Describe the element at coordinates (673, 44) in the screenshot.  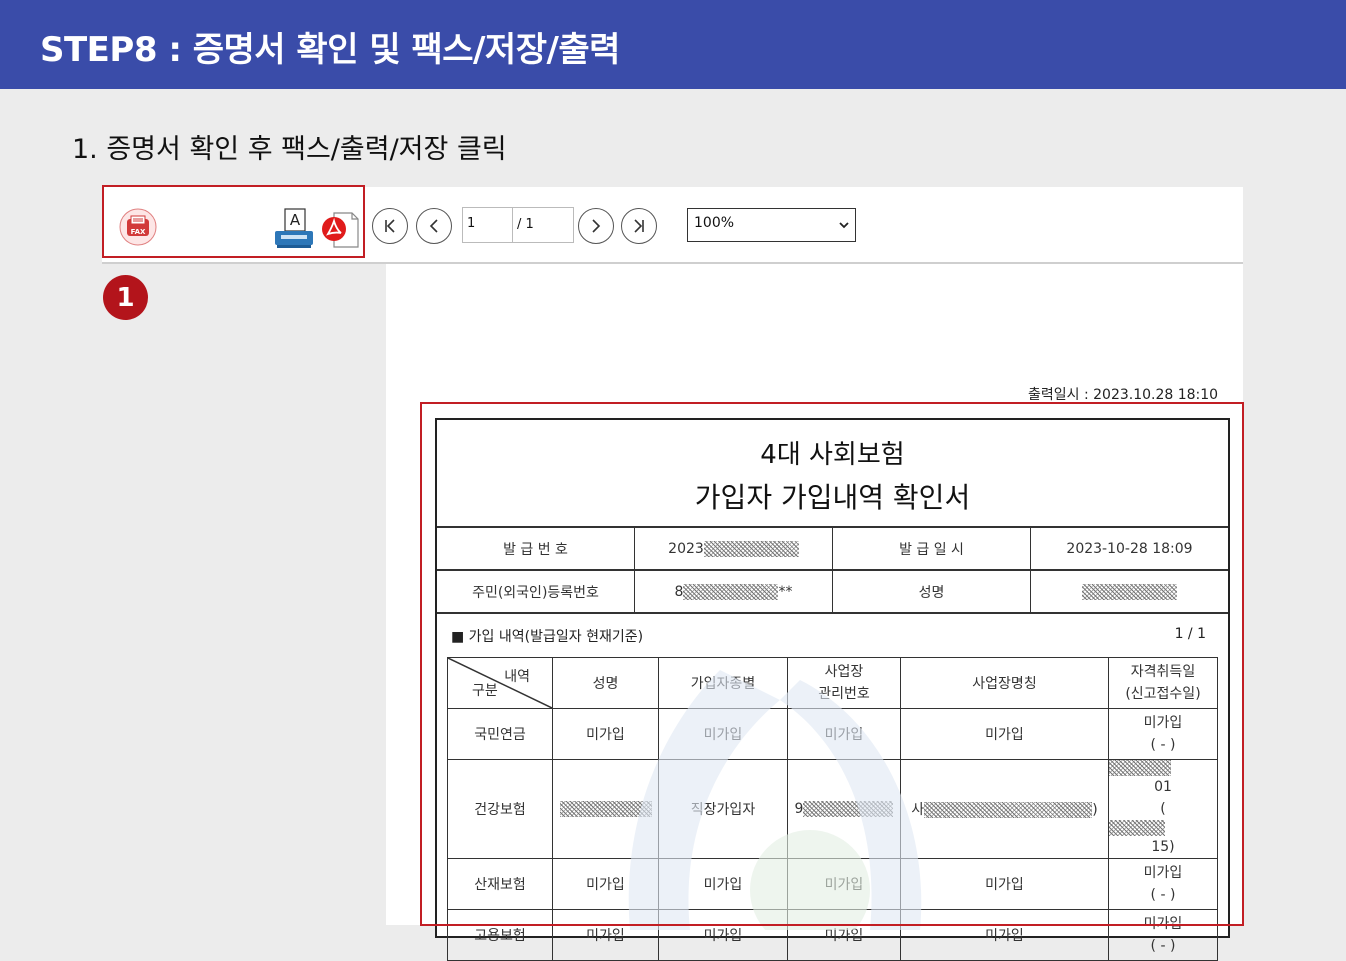
I see `header-bar: STEP8 : 증명서 확인 및 팩스/저장/출력` at that location.